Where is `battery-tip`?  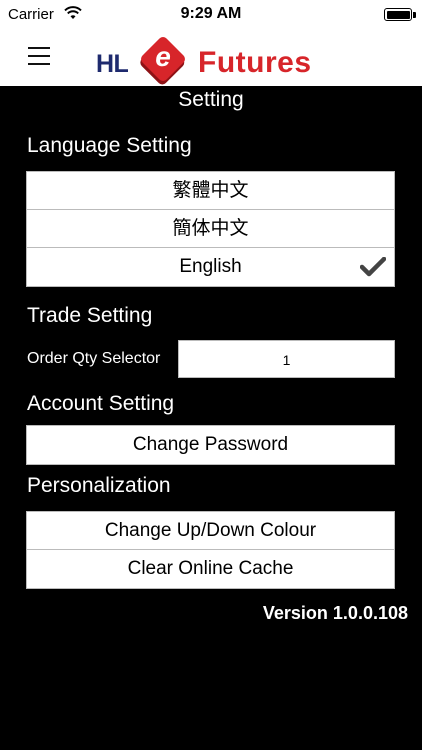 battery-tip is located at coordinates (414, 15).